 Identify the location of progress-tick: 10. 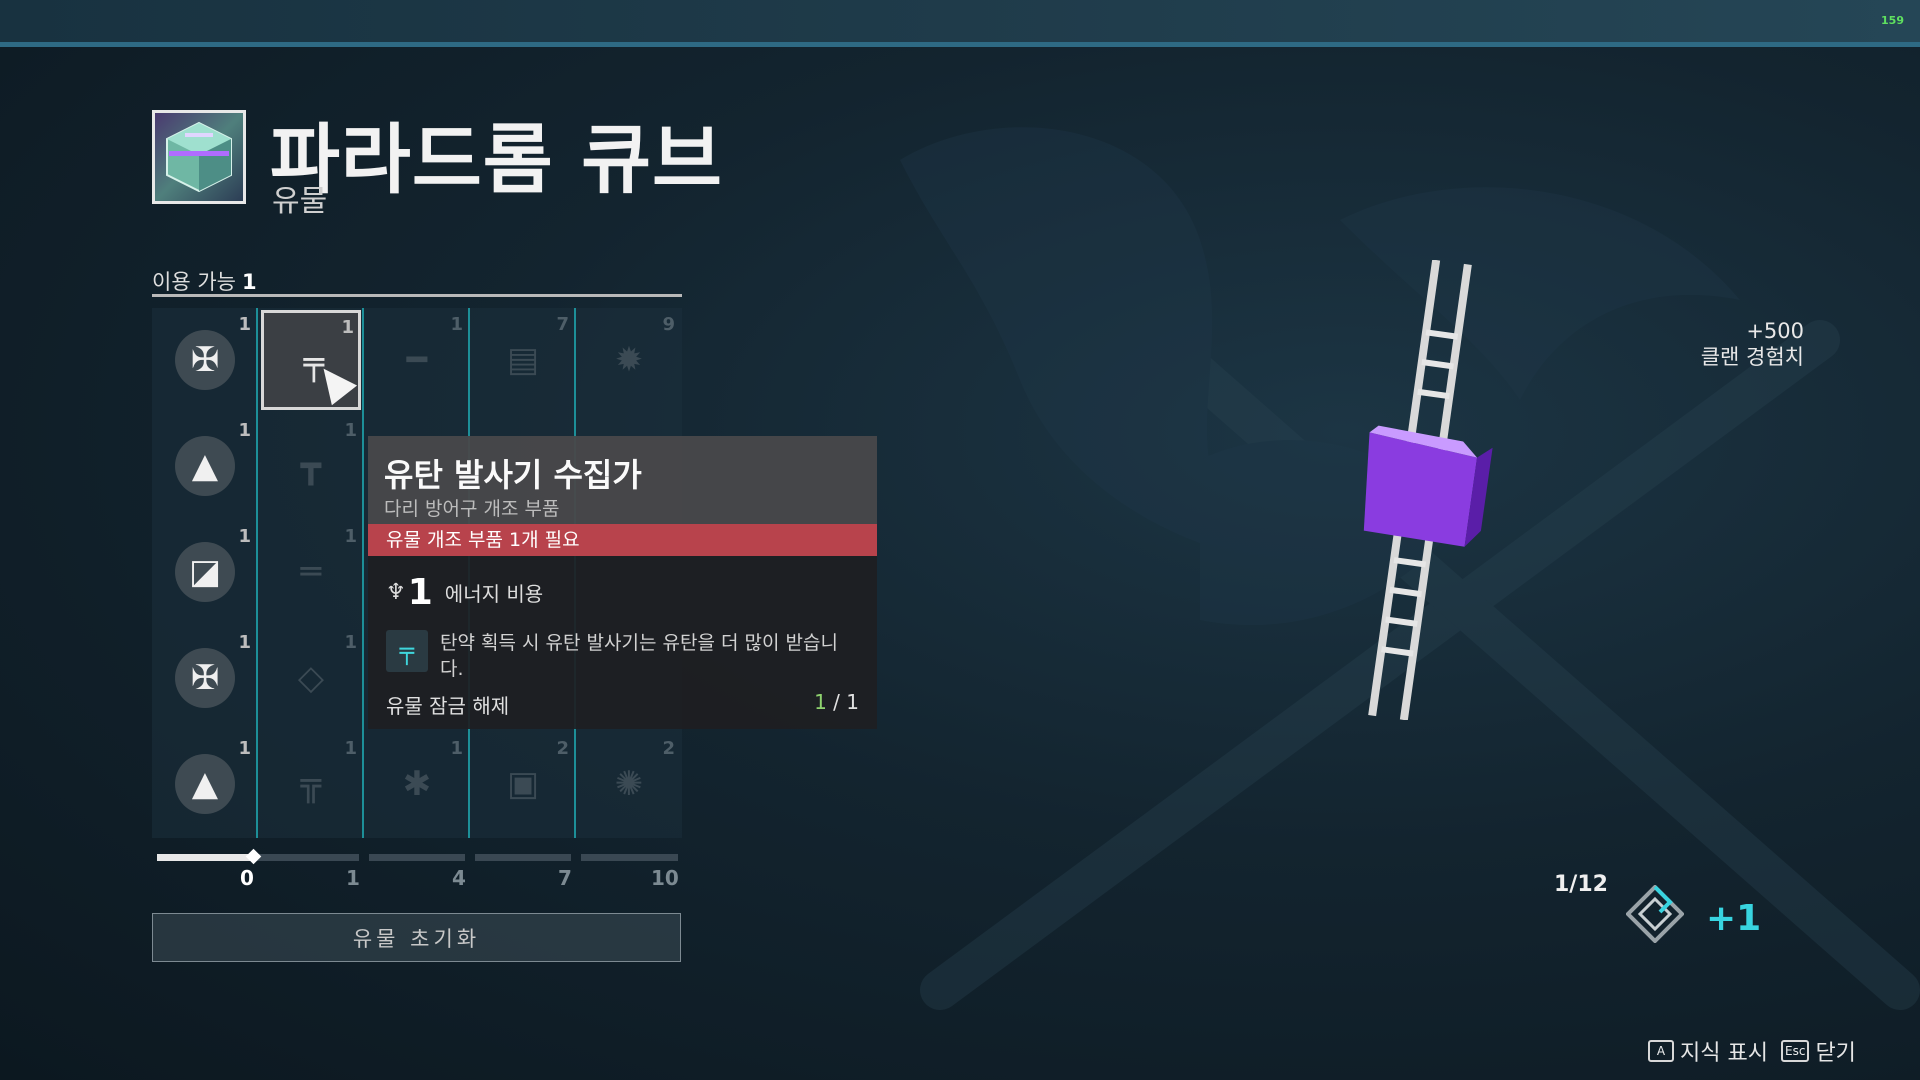
(665, 878).